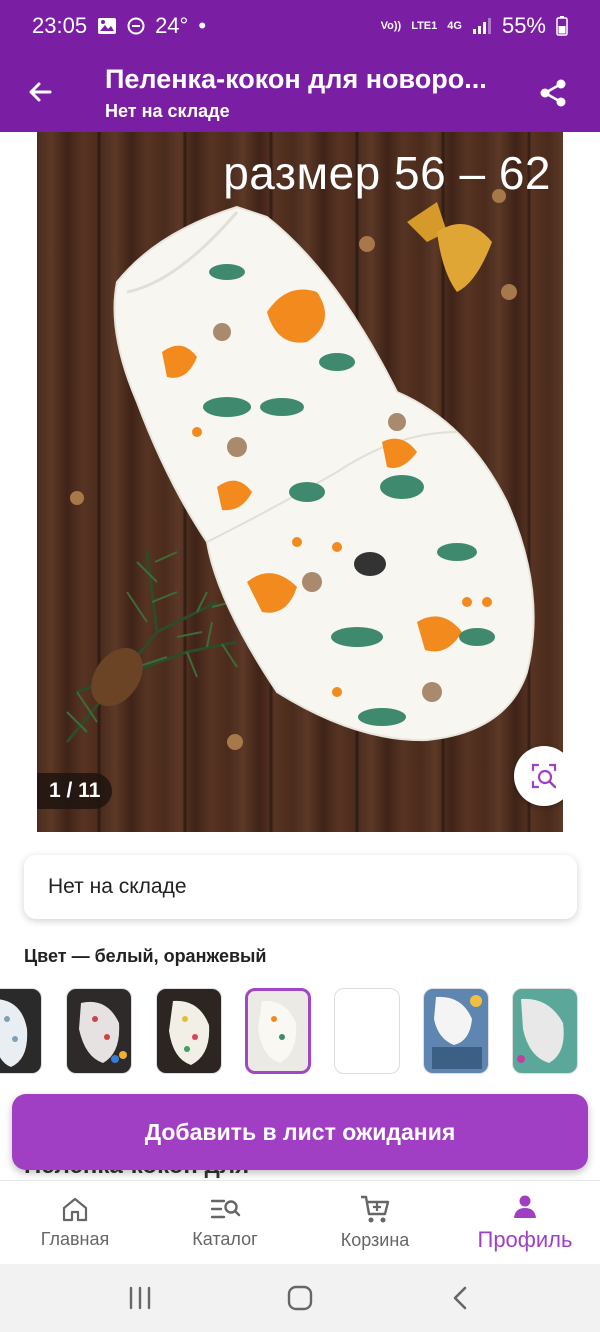  What do you see at coordinates (107, 26) in the screenshot?
I see `gallery-icon` at bounding box center [107, 26].